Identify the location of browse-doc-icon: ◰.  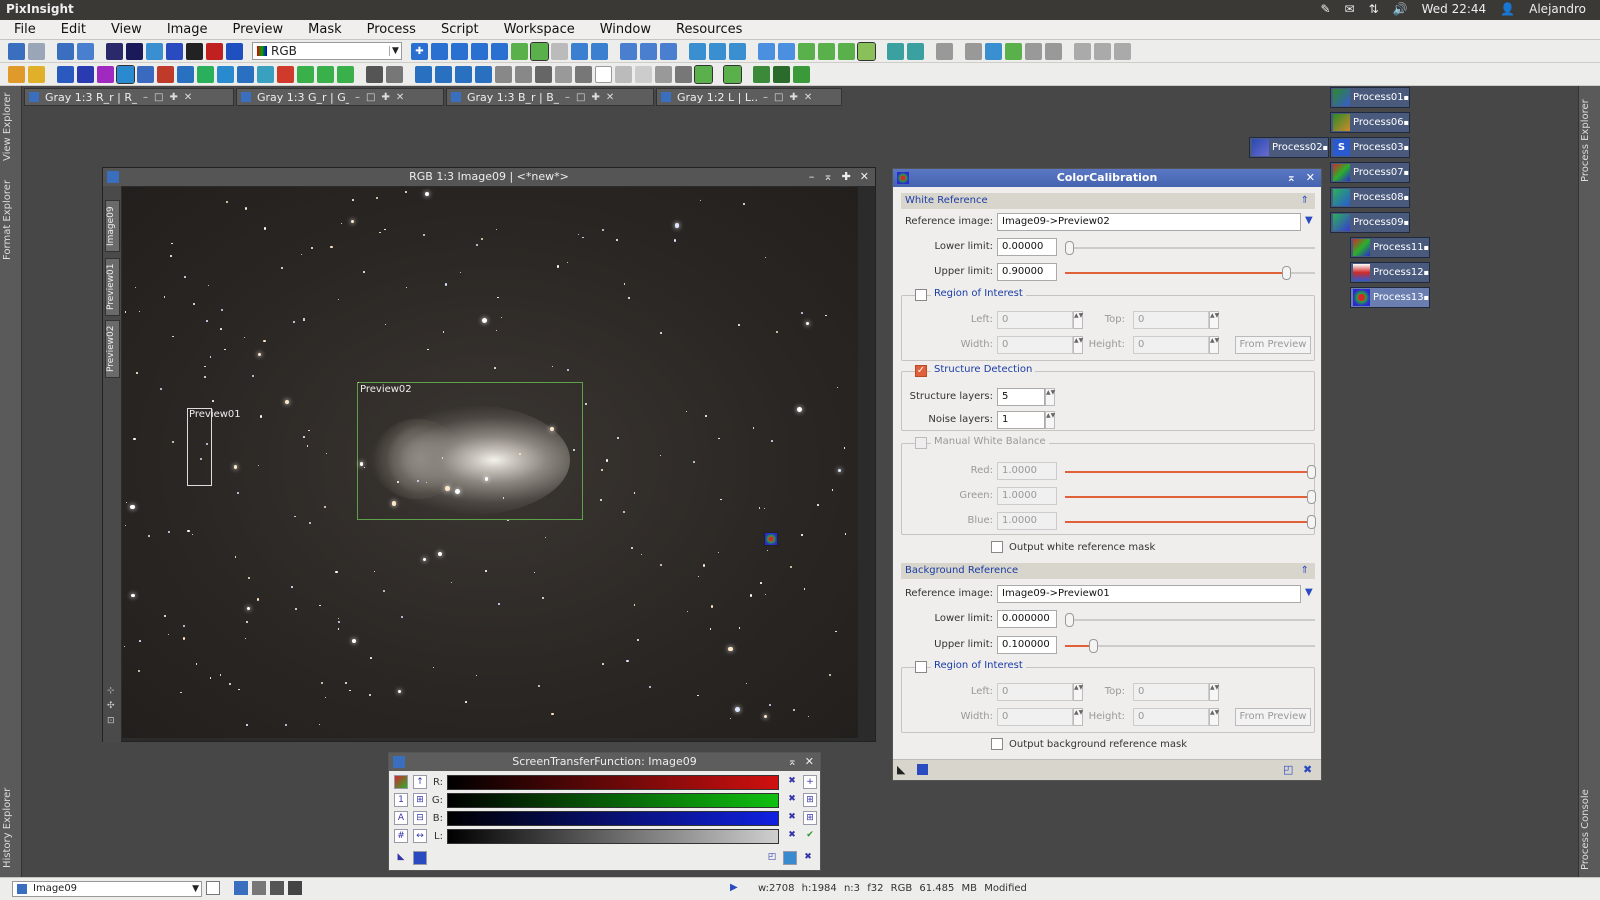
(772, 858).